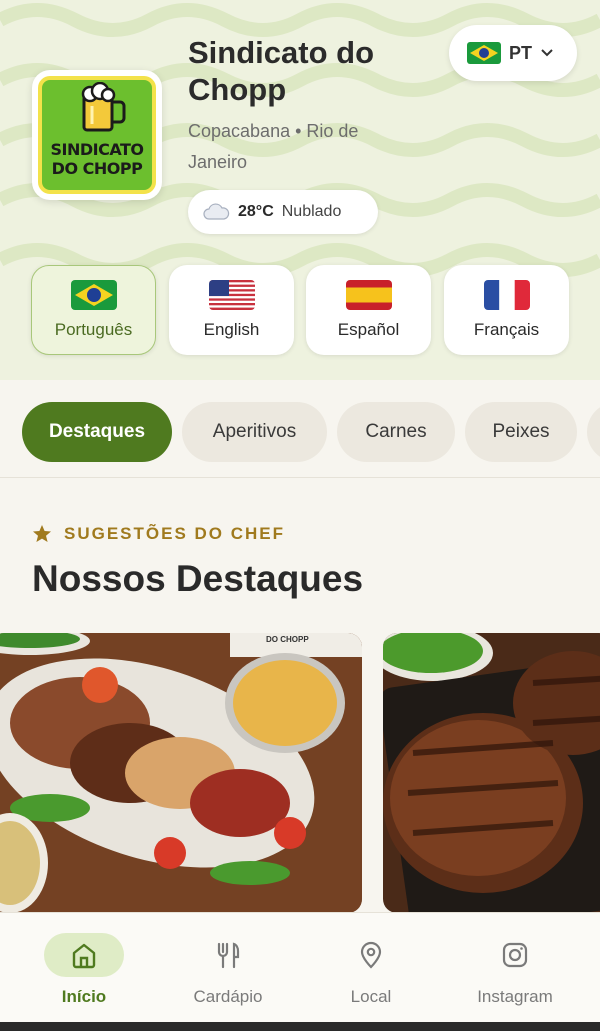 The height and width of the screenshot is (1031, 600). Describe the element at coordinates (231, 295) in the screenshot. I see `usa-flag-icon` at that location.